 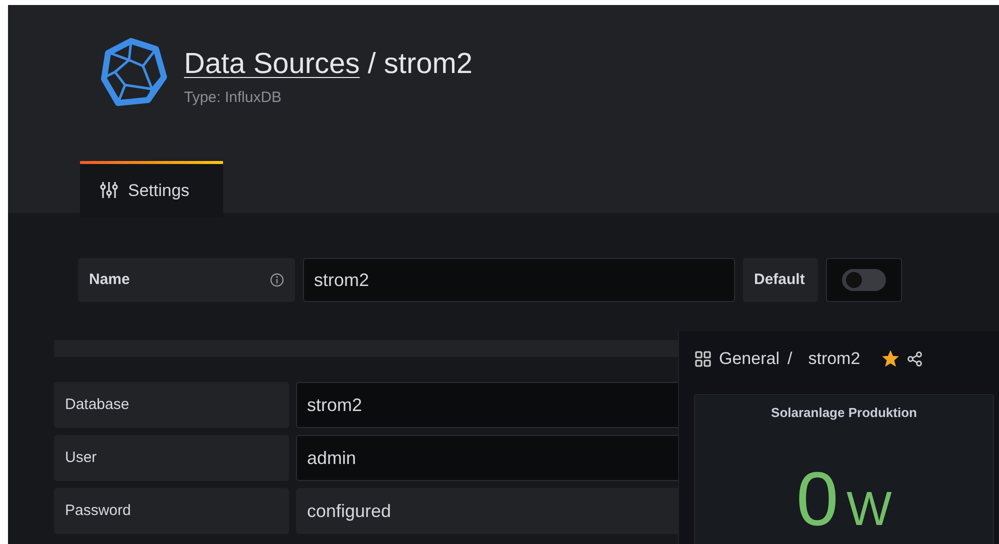 What do you see at coordinates (233, 98) in the screenshot?
I see `data-source-type: Type: InfluxDB` at bounding box center [233, 98].